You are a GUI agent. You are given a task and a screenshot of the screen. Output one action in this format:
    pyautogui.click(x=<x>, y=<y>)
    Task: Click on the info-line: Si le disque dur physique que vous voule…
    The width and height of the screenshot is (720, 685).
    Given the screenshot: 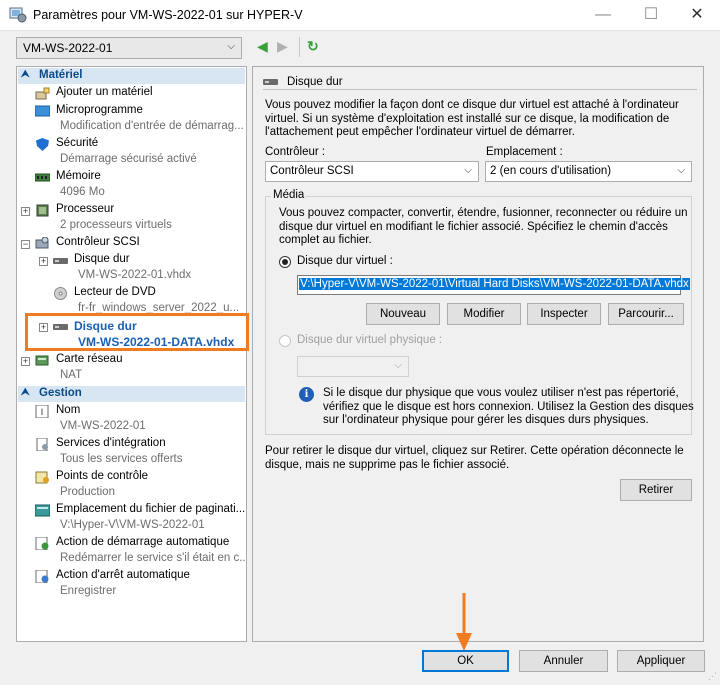 What is the action you would take?
    pyautogui.click(x=501, y=393)
    